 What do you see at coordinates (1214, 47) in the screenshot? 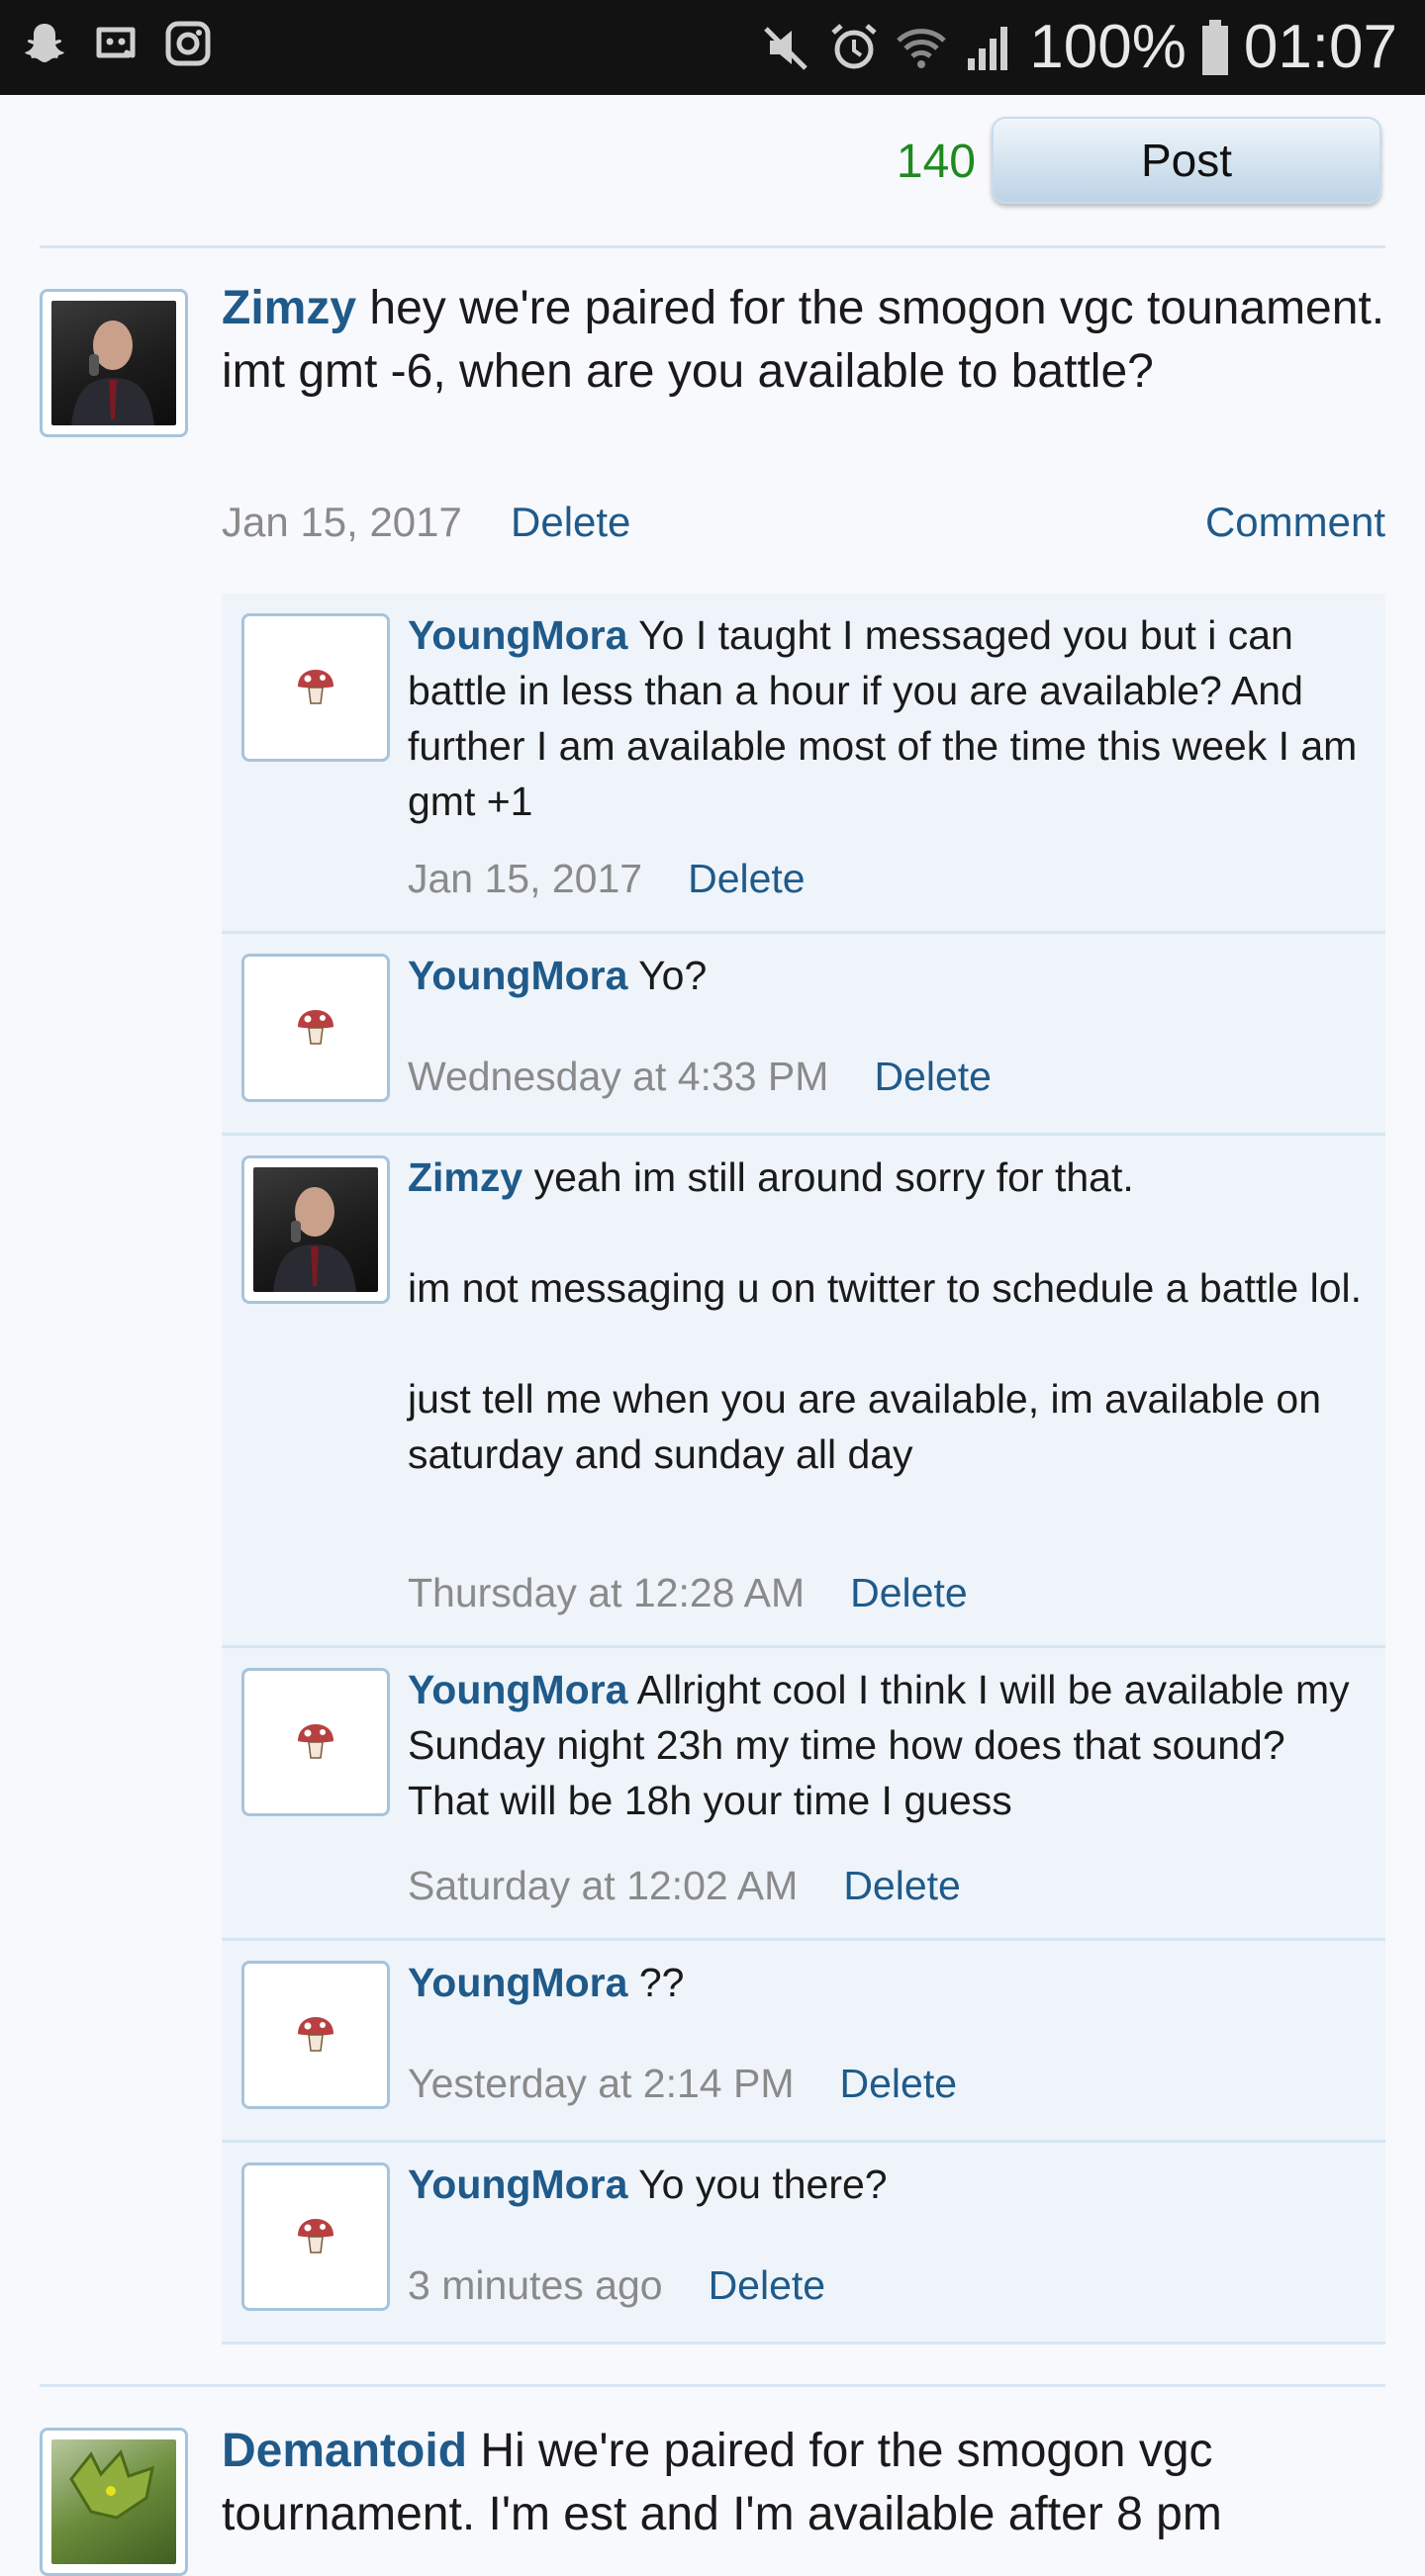
I see `battery-icon` at bounding box center [1214, 47].